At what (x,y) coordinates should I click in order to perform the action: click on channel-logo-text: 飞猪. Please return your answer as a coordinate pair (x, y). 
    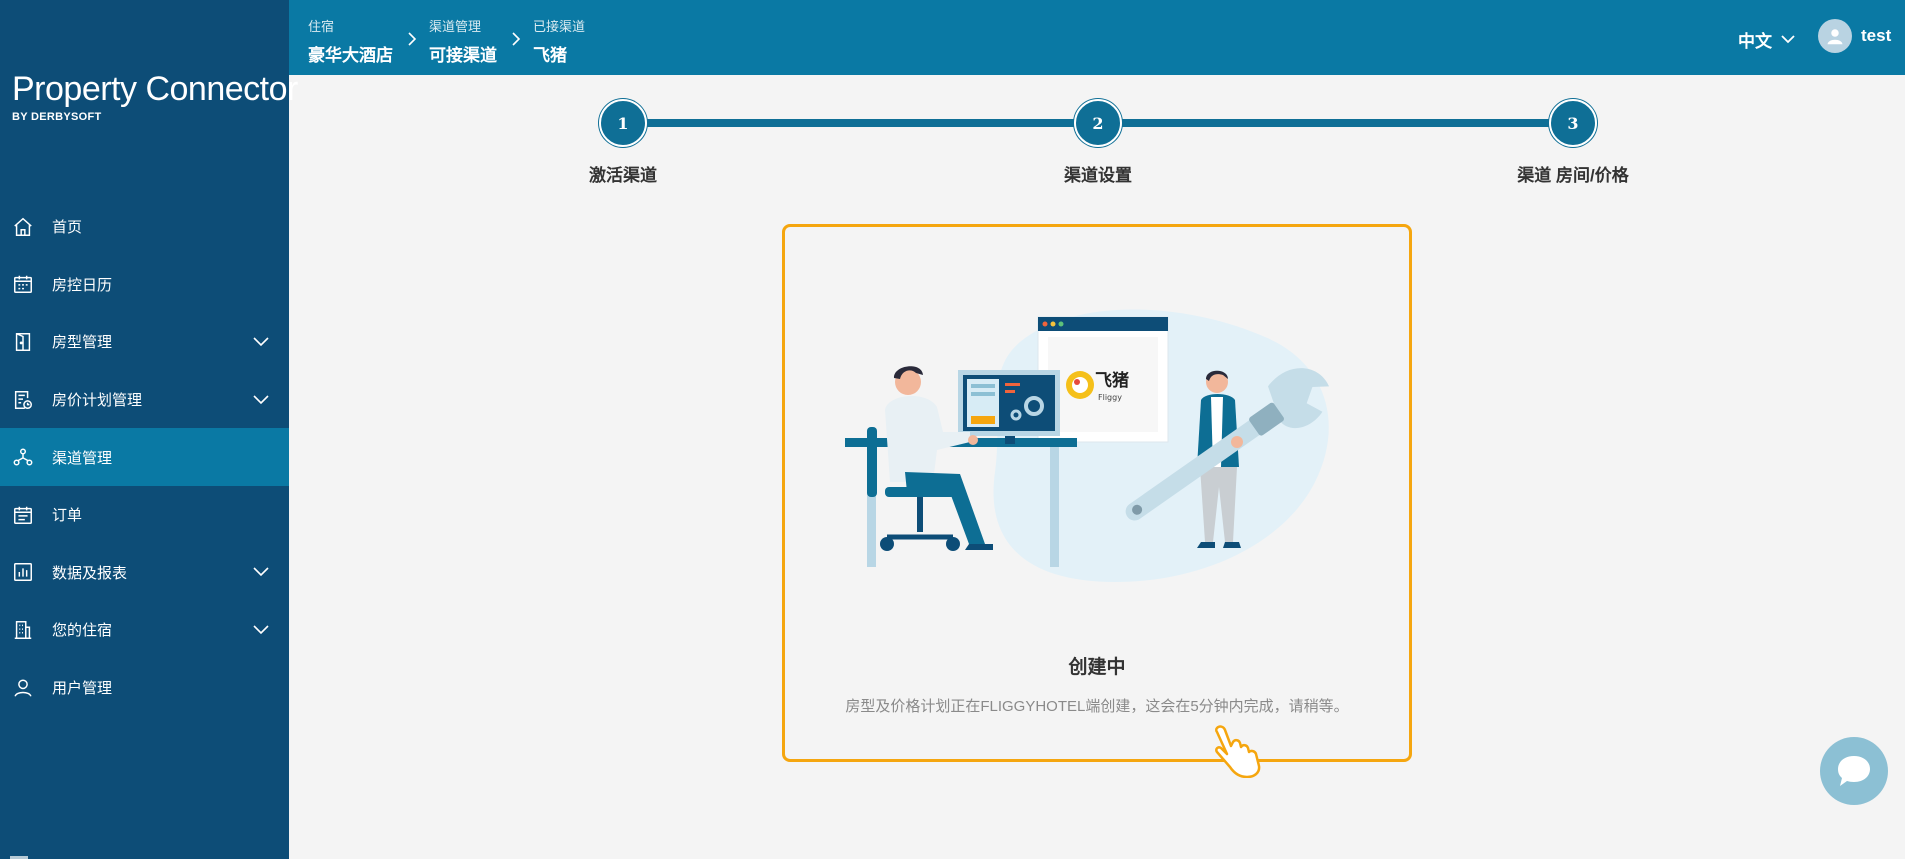
    Looking at the image, I should click on (1112, 380).